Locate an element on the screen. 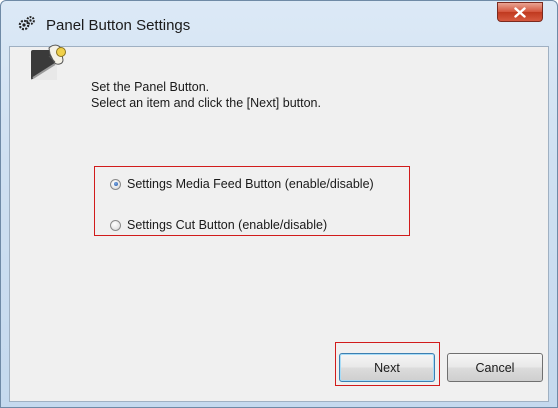 The height and width of the screenshot is (408, 558). radio-media-feed is located at coordinates (115, 184).